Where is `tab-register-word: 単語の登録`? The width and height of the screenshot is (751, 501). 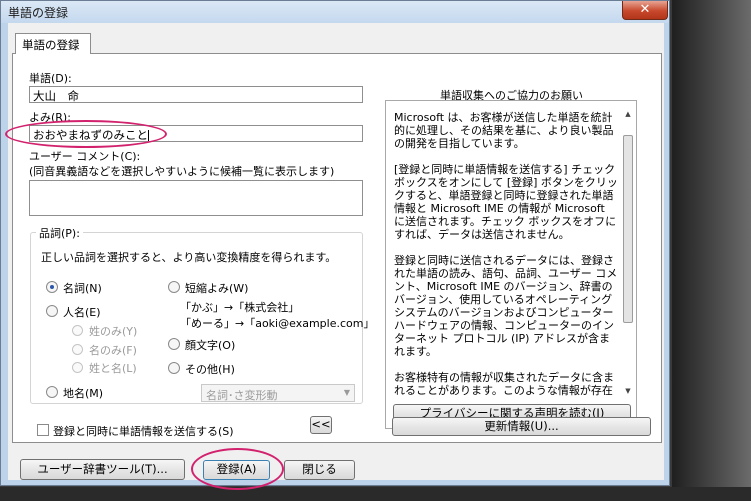 tab-register-word: 単語の登録 is located at coordinates (53, 43).